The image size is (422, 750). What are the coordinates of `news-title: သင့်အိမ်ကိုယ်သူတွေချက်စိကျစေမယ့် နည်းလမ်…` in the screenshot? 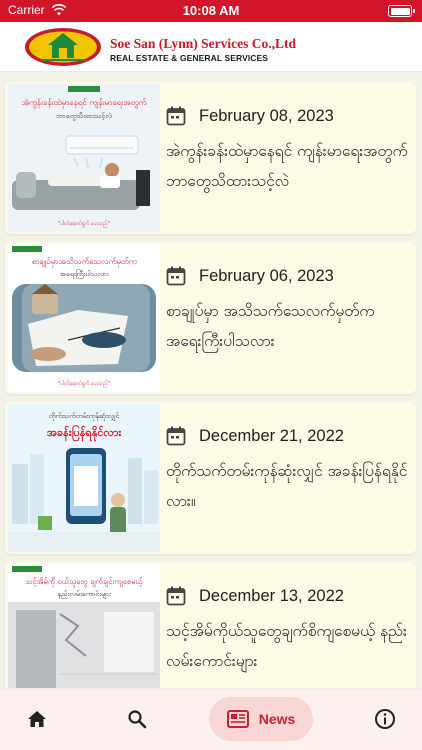 It's located at (288, 646).